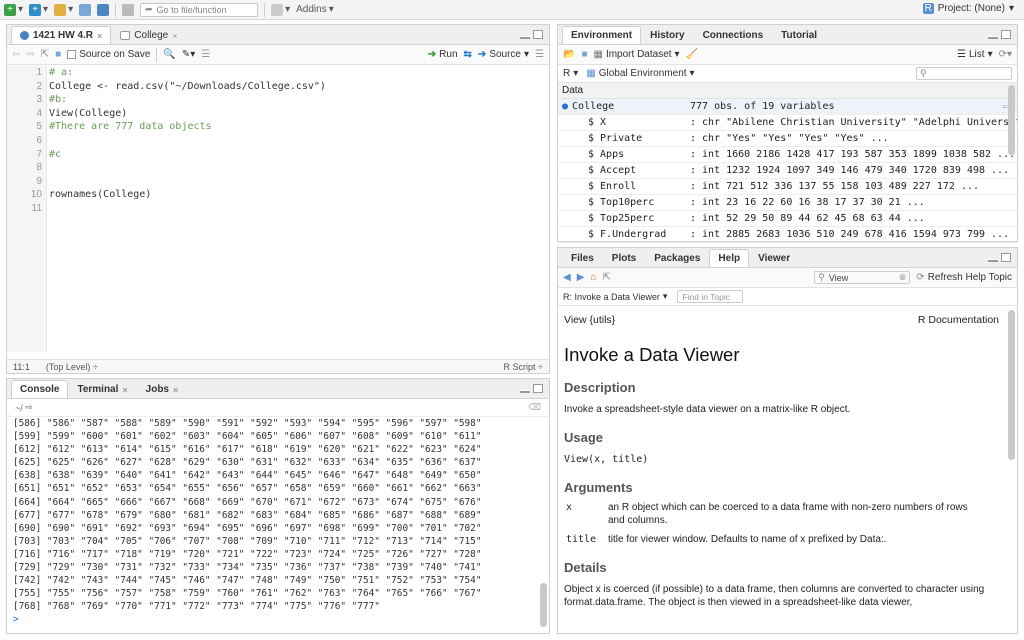  What do you see at coordinates (85, 9) in the screenshot?
I see `save-button` at bounding box center [85, 9].